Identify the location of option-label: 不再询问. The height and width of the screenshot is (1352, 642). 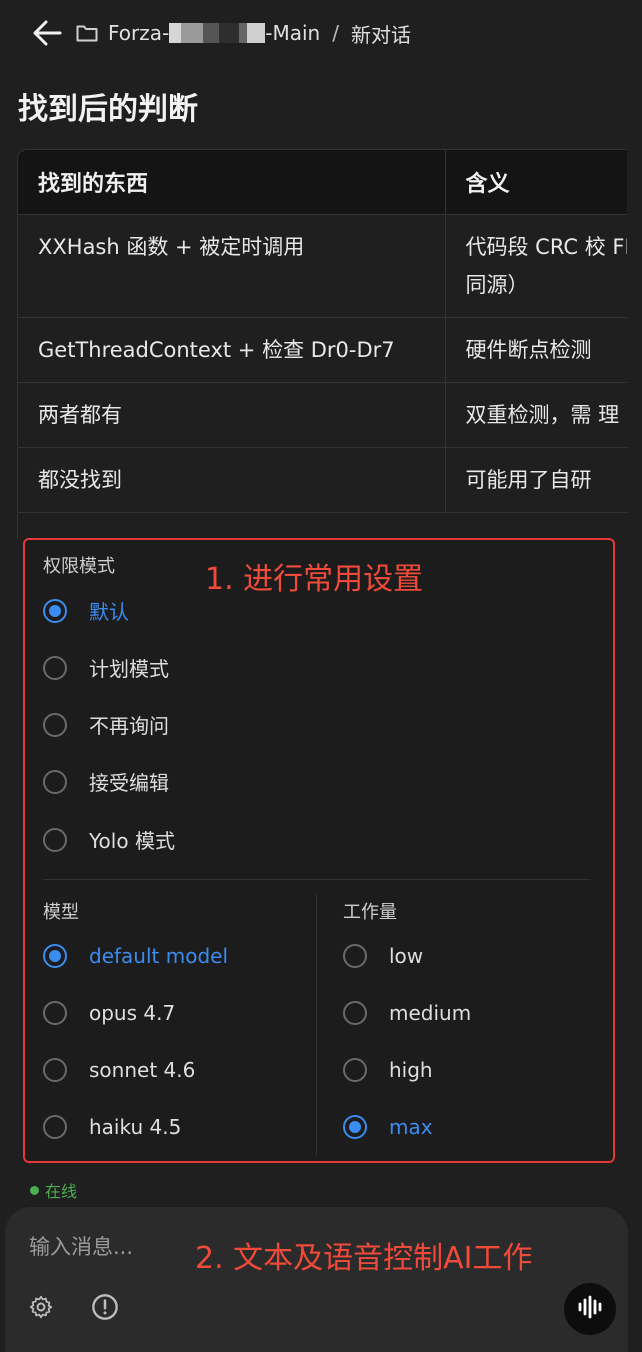
(129, 726).